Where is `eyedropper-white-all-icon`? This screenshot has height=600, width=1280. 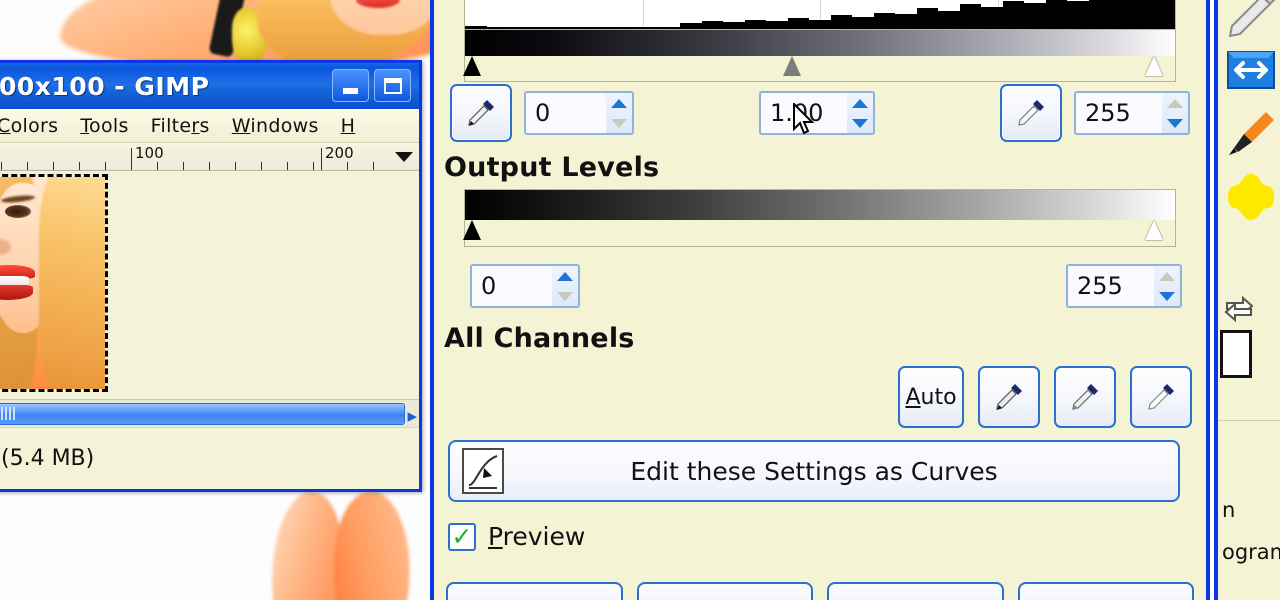 eyedropper-white-all-icon is located at coordinates (1161, 397).